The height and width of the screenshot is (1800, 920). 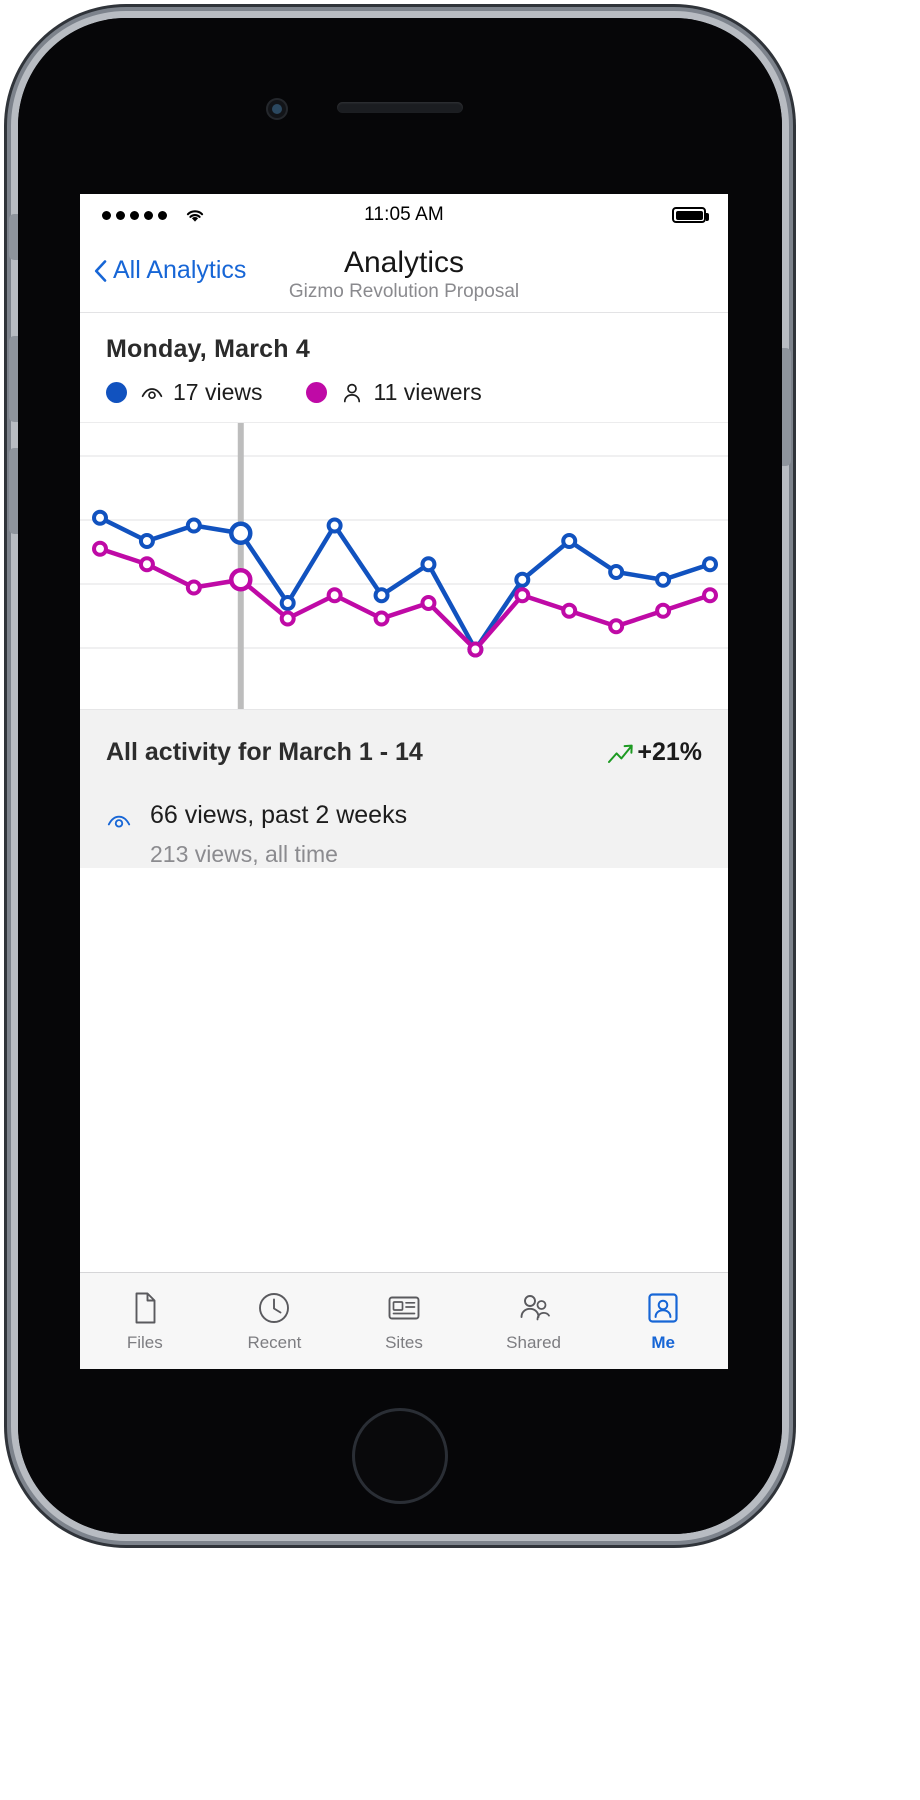 I want to click on activity-chart, so click(x=404, y=566).